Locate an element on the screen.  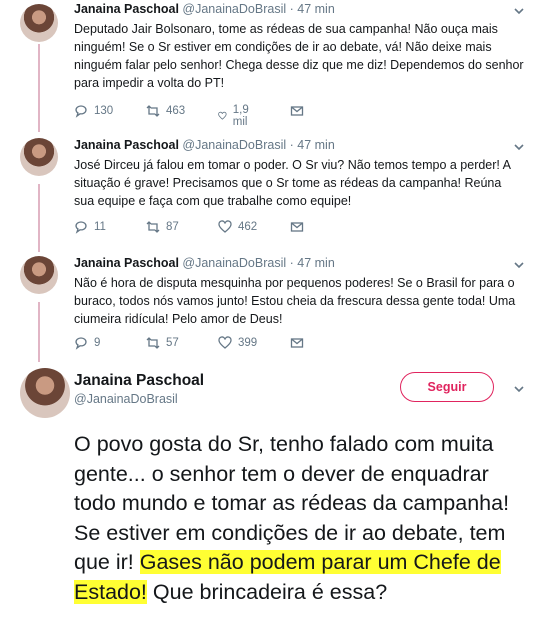
reply-button: 9 is located at coordinates (87, 343).